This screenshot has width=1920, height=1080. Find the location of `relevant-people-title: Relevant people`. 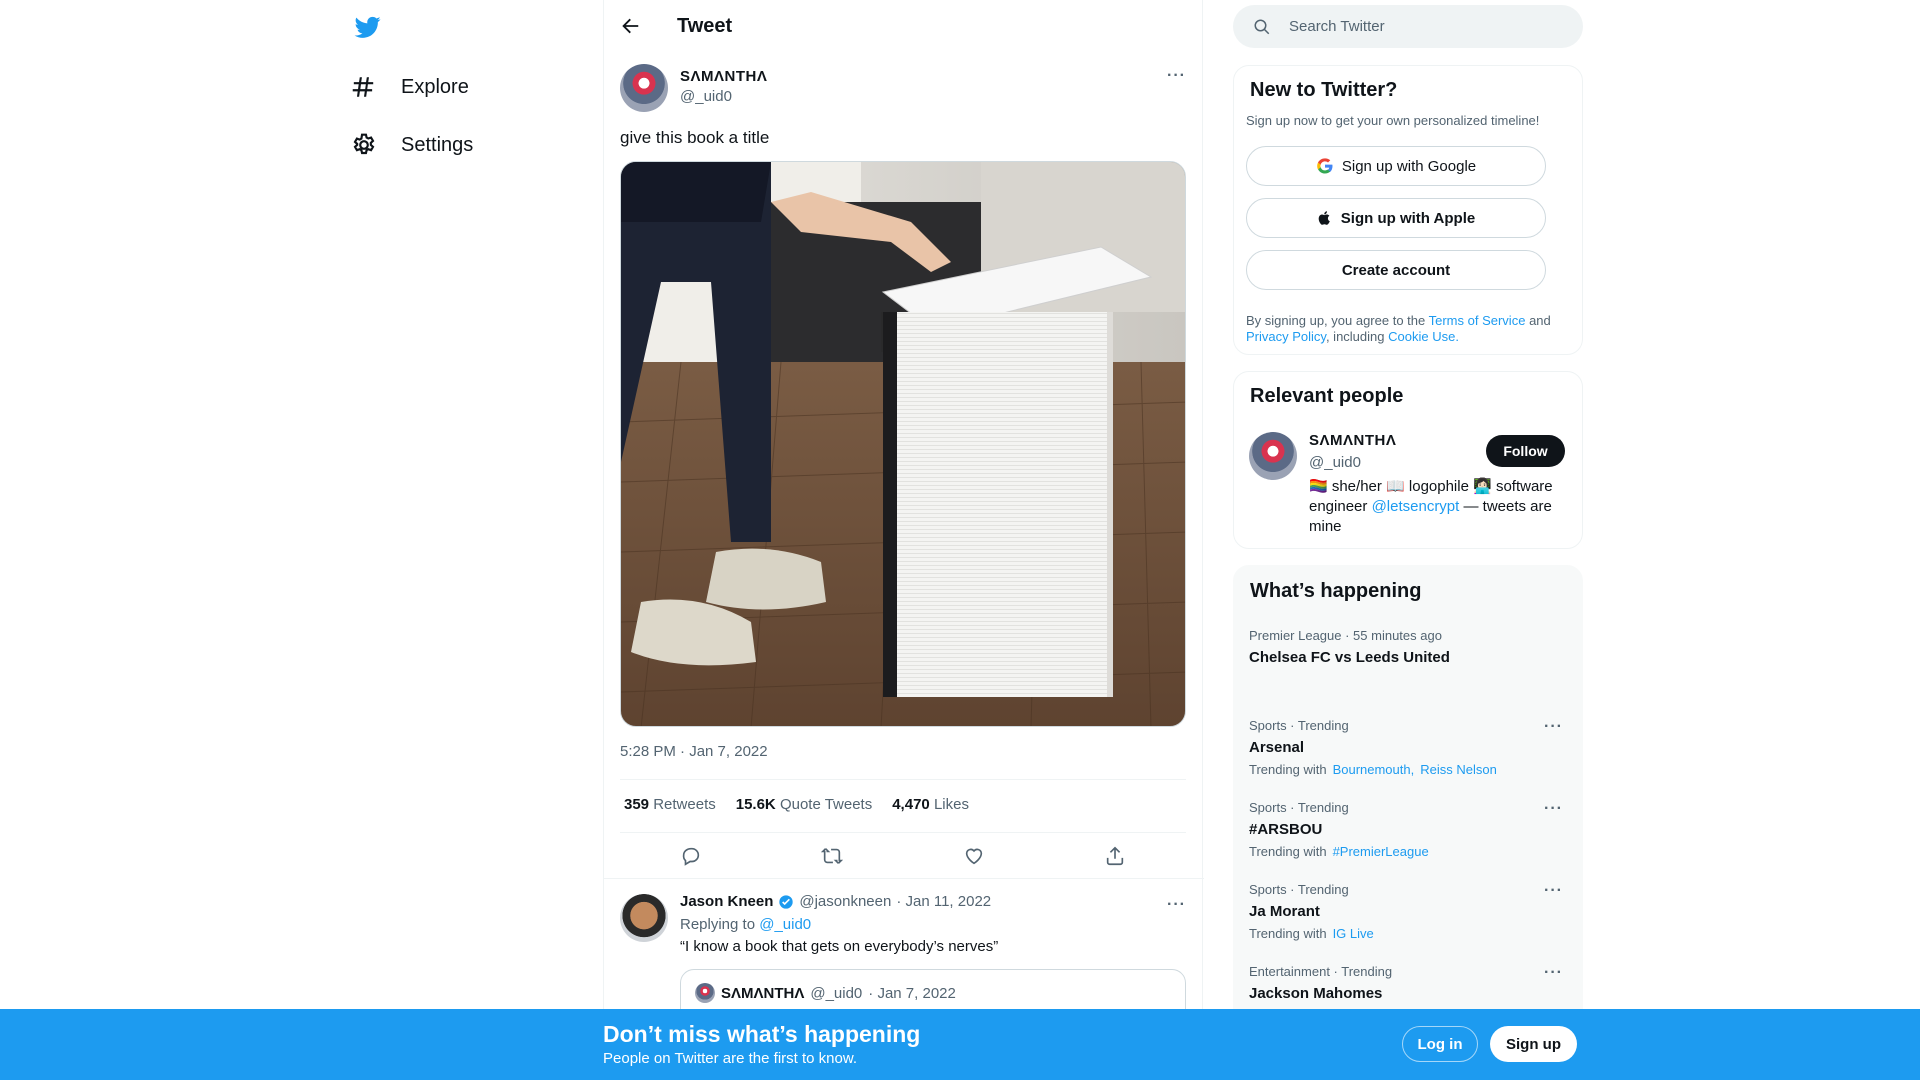

relevant-people-title: Relevant people is located at coordinates (1327, 396).